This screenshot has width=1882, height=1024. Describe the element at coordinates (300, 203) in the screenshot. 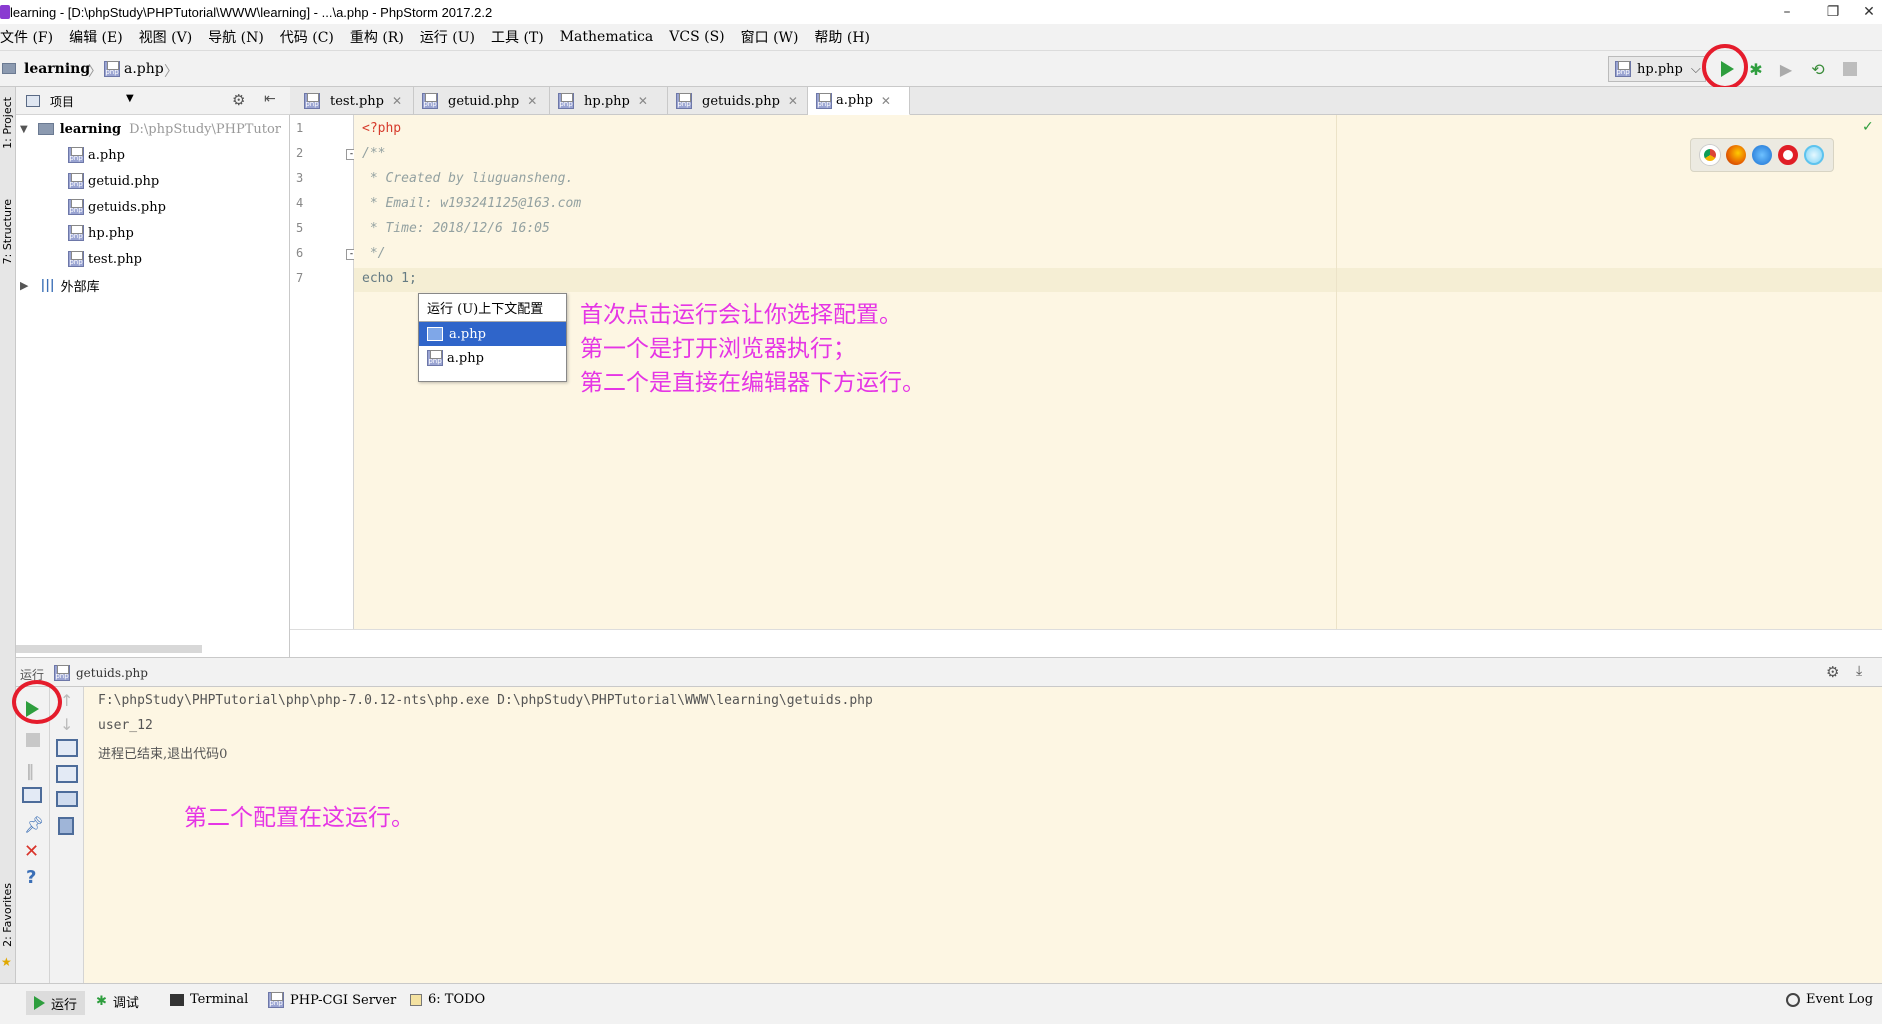

I see `line-number: 4` at that location.